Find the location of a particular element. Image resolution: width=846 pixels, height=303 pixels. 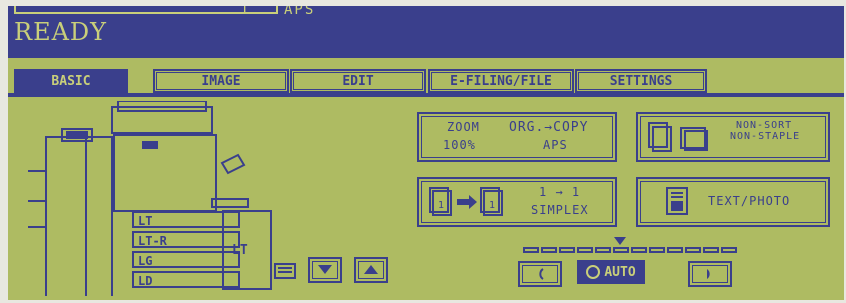

tray-down-button is located at coordinates (325, 270).